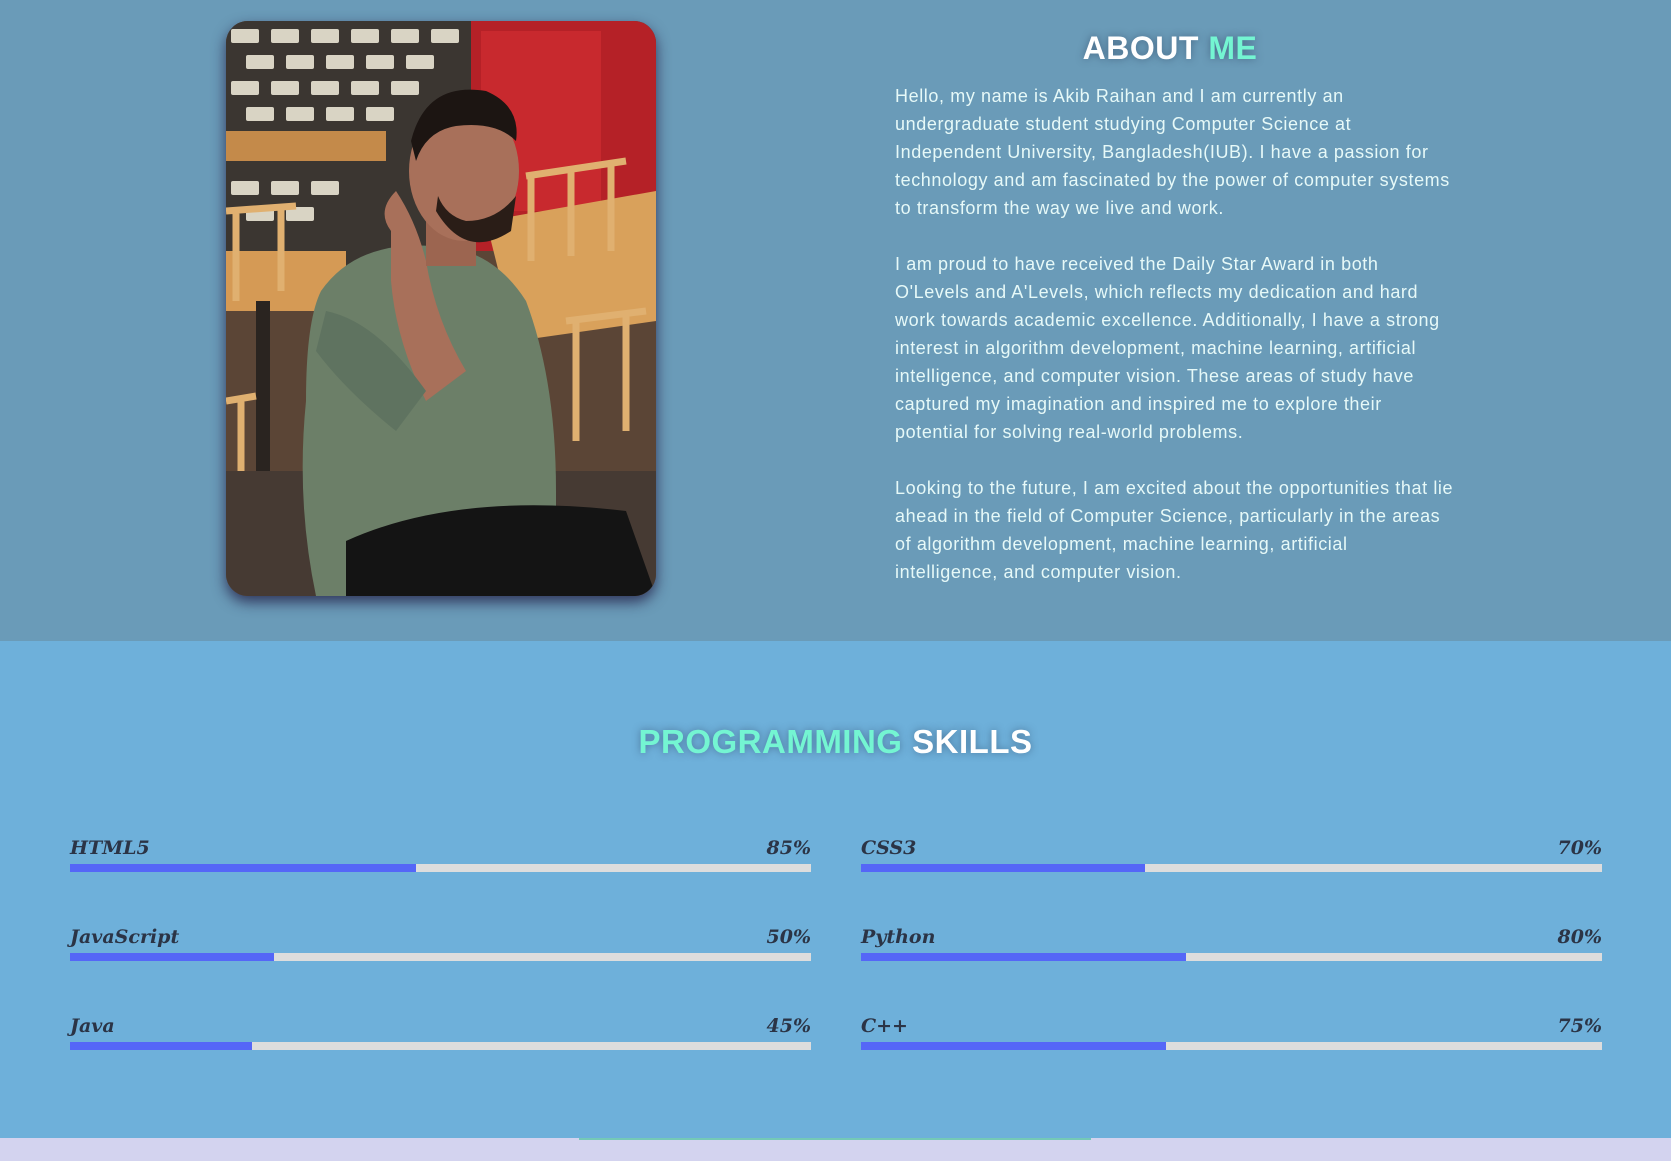 This screenshot has width=1671, height=1161. Describe the element at coordinates (440, 1035) in the screenshot. I see `skill-java: Java 45%` at that location.